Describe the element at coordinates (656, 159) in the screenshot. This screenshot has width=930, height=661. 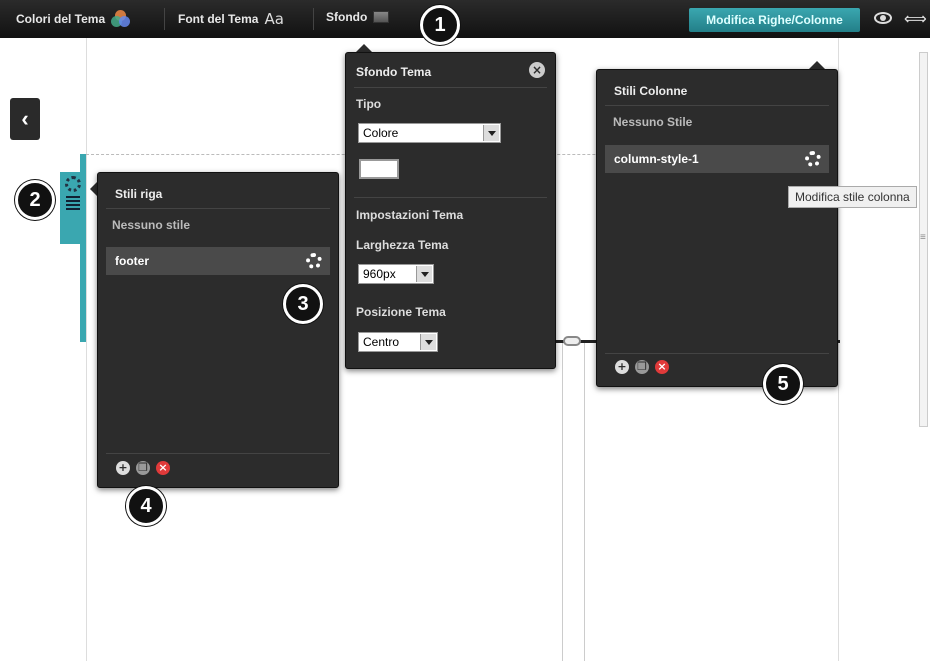
I see `column-style-label: column-style-1` at that location.